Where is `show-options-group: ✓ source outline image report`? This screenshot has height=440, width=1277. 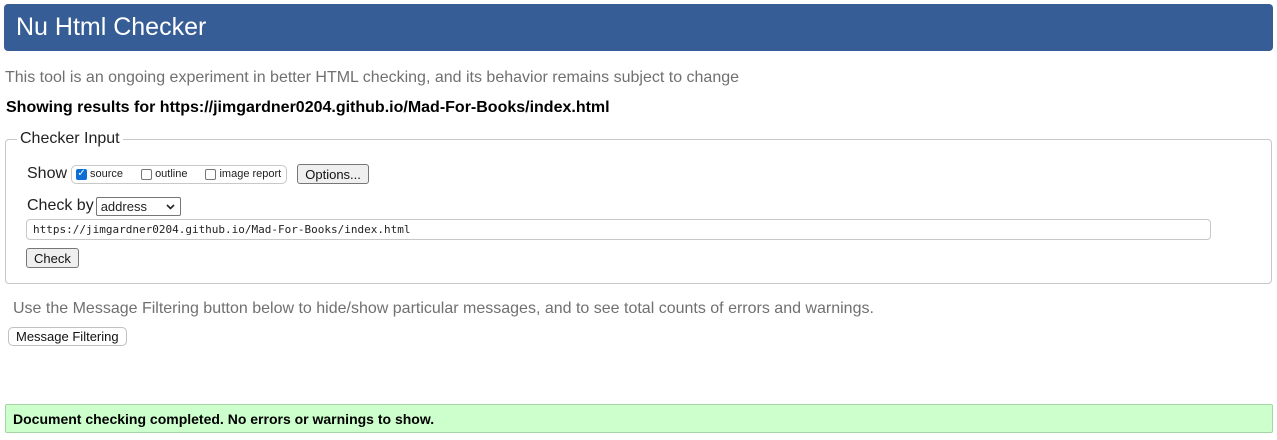
show-options-group: ✓ source outline image report is located at coordinates (179, 174).